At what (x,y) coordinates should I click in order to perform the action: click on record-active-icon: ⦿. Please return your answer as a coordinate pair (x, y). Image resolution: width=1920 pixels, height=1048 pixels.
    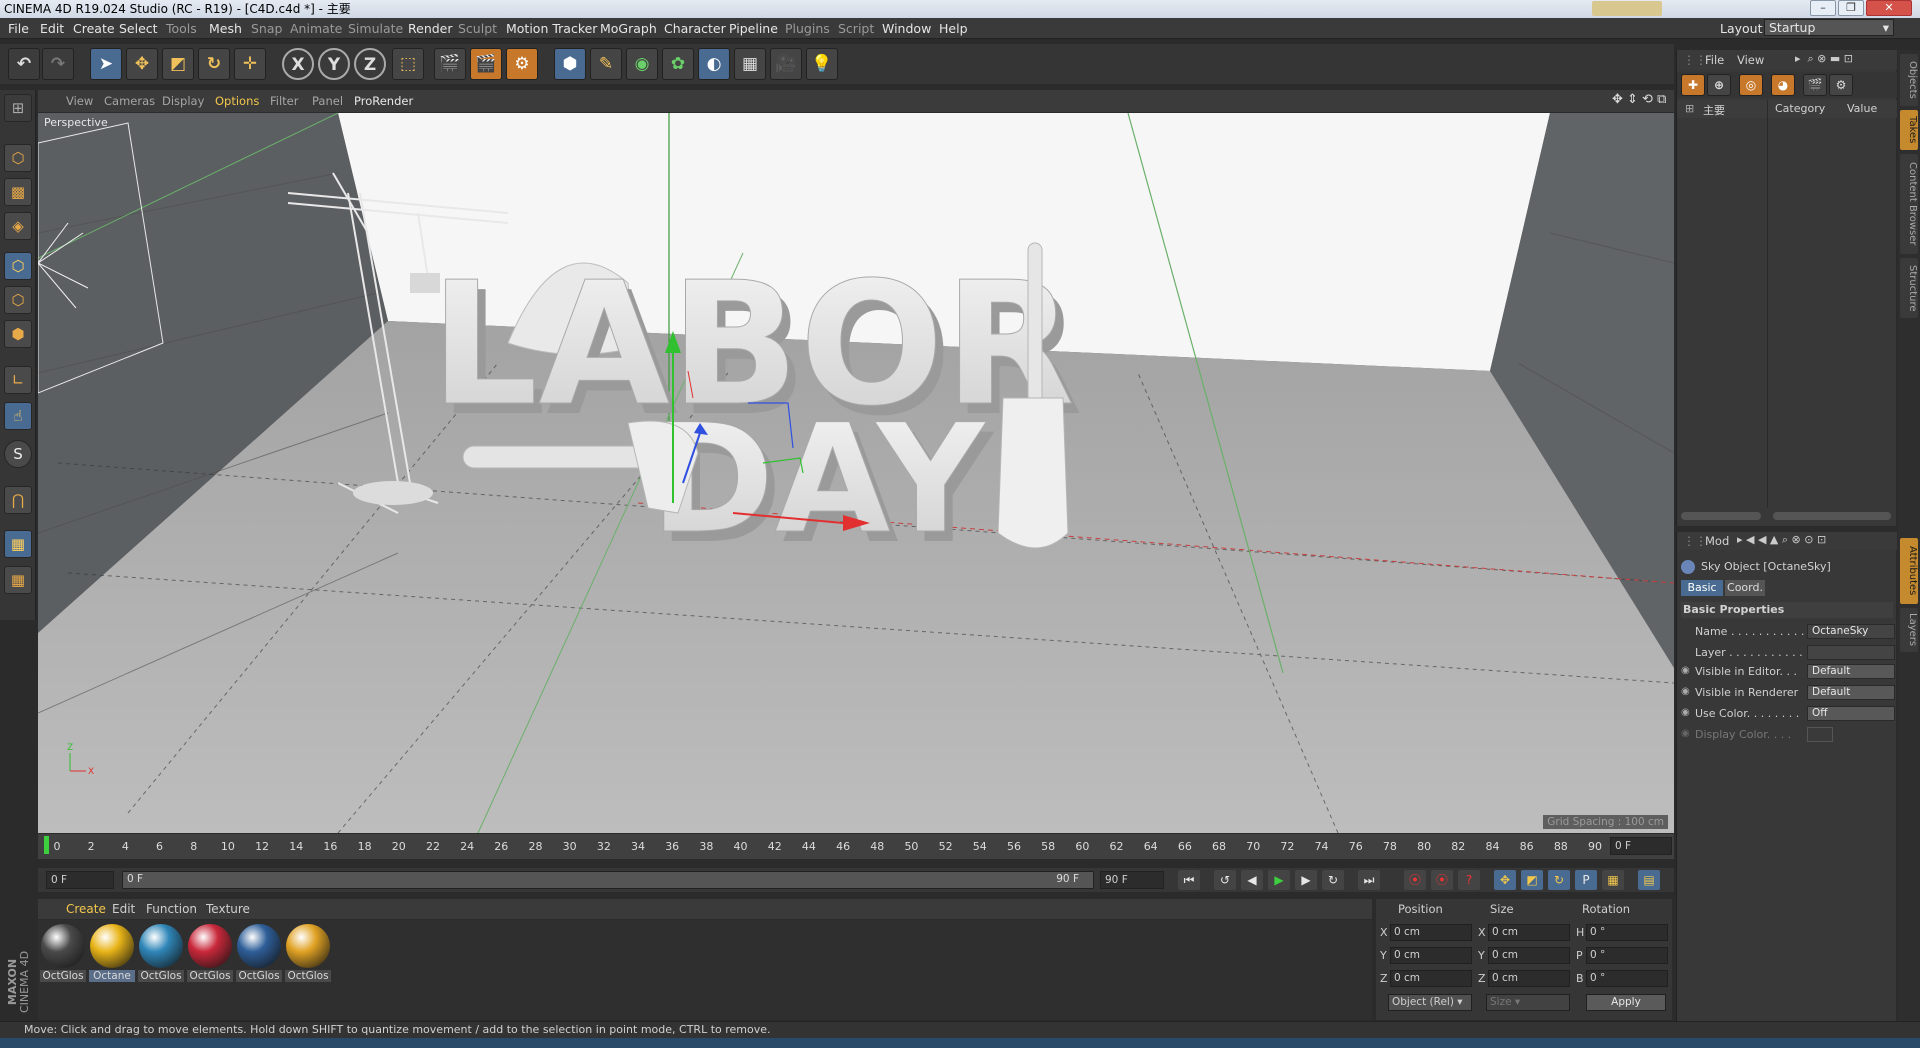
    Looking at the image, I should click on (1415, 880).